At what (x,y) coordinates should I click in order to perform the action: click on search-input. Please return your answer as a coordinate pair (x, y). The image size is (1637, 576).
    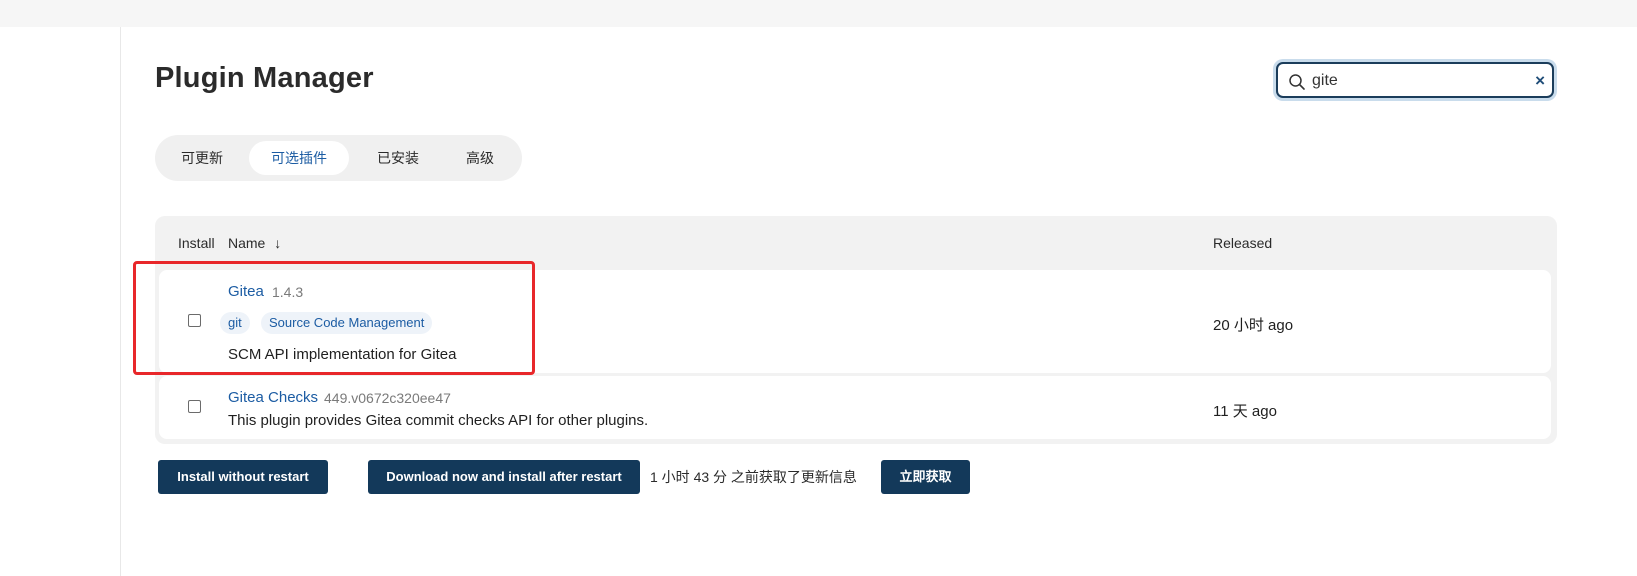
    Looking at the image, I should click on (1412, 81).